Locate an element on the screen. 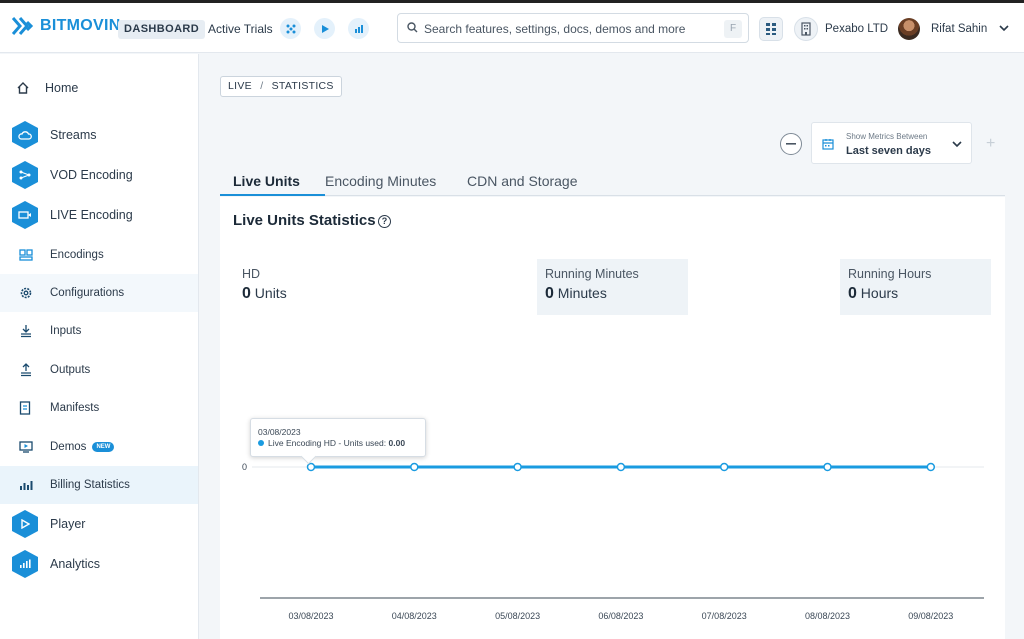 The width and height of the screenshot is (1024, 639). encoding-icon is located at coordinates (25, 175).